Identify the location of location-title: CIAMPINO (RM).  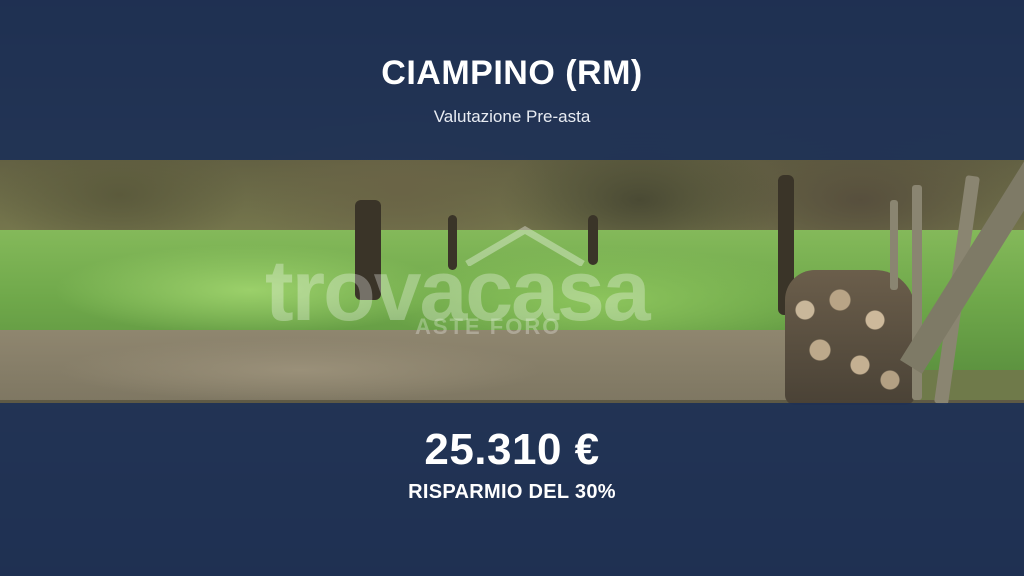
(512, 72).